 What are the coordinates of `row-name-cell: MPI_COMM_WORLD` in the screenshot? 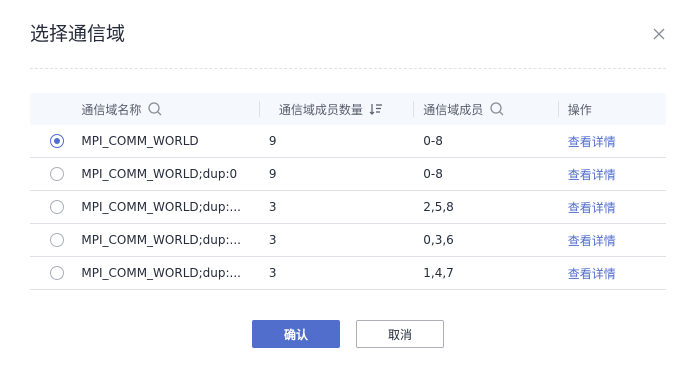 It's located at (169, 141).